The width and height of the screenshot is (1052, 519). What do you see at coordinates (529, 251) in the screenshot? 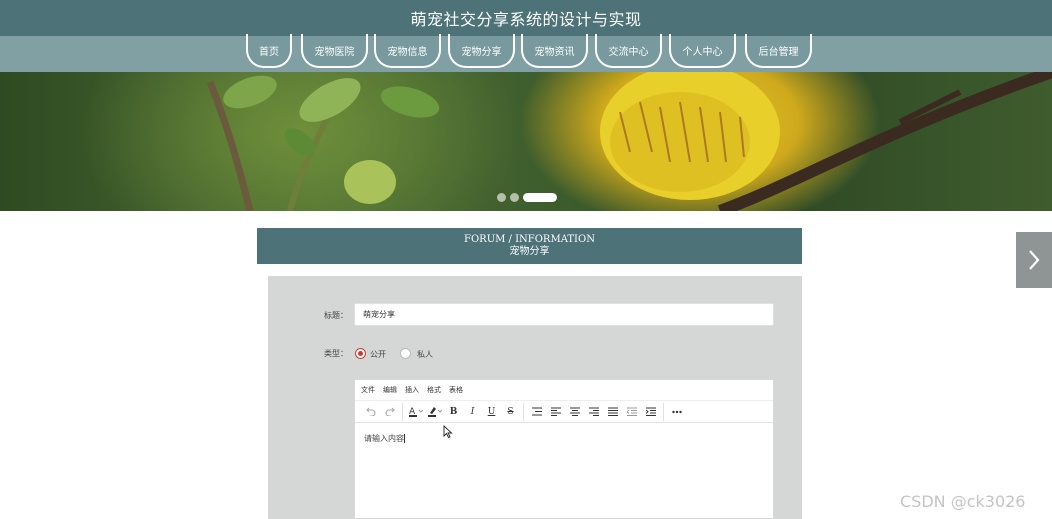
I see `section-title-cn: 宠物分享` at bounding box center [529, 251].